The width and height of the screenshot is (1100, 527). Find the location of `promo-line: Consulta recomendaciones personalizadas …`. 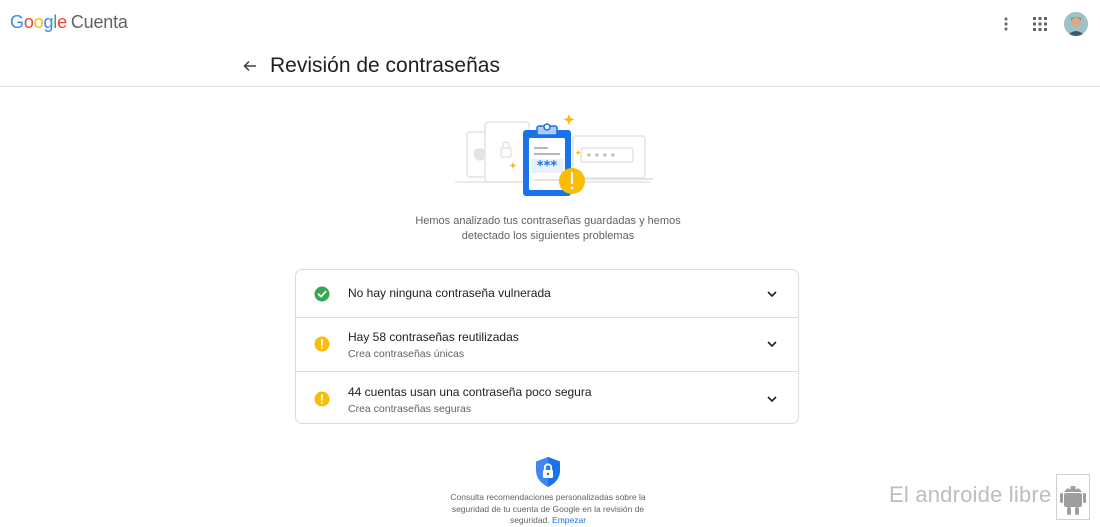

promo-line: Consulta recomendaciones personalizadas … is located at coordinates (548, 497).